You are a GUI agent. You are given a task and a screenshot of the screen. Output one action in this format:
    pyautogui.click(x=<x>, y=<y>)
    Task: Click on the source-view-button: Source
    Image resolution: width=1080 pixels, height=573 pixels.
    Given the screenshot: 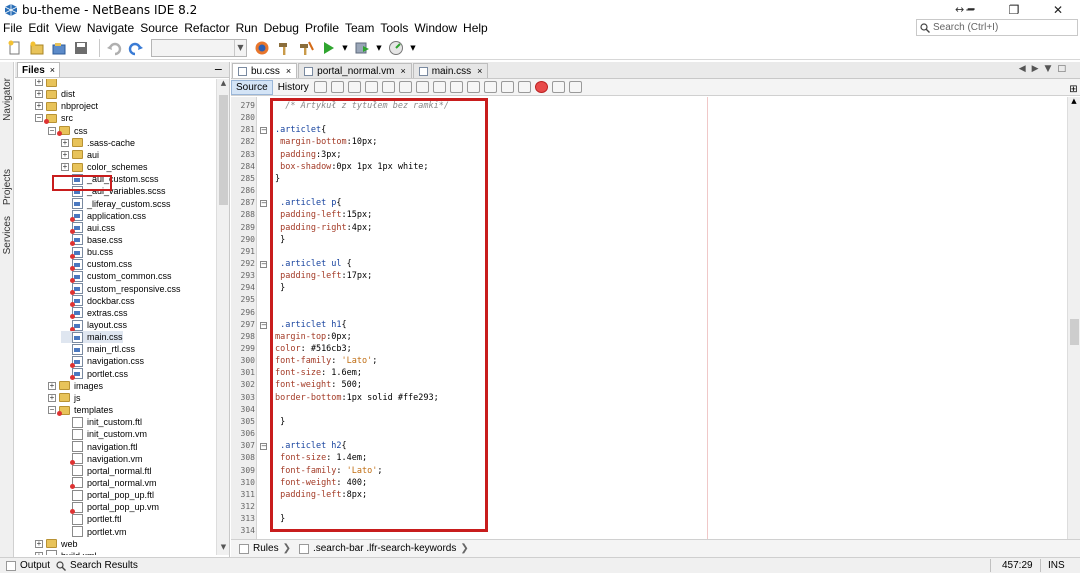 What is the action you would take?
    pyautogui.click(x=252, y=87)
    